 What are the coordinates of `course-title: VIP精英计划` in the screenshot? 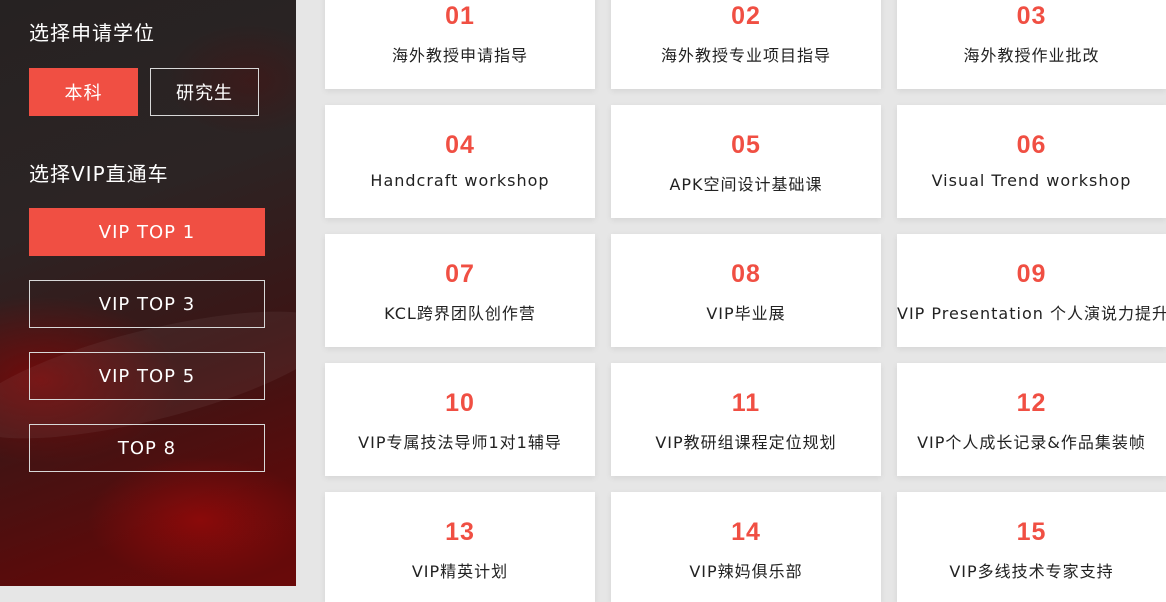 It's located at (460, 571).